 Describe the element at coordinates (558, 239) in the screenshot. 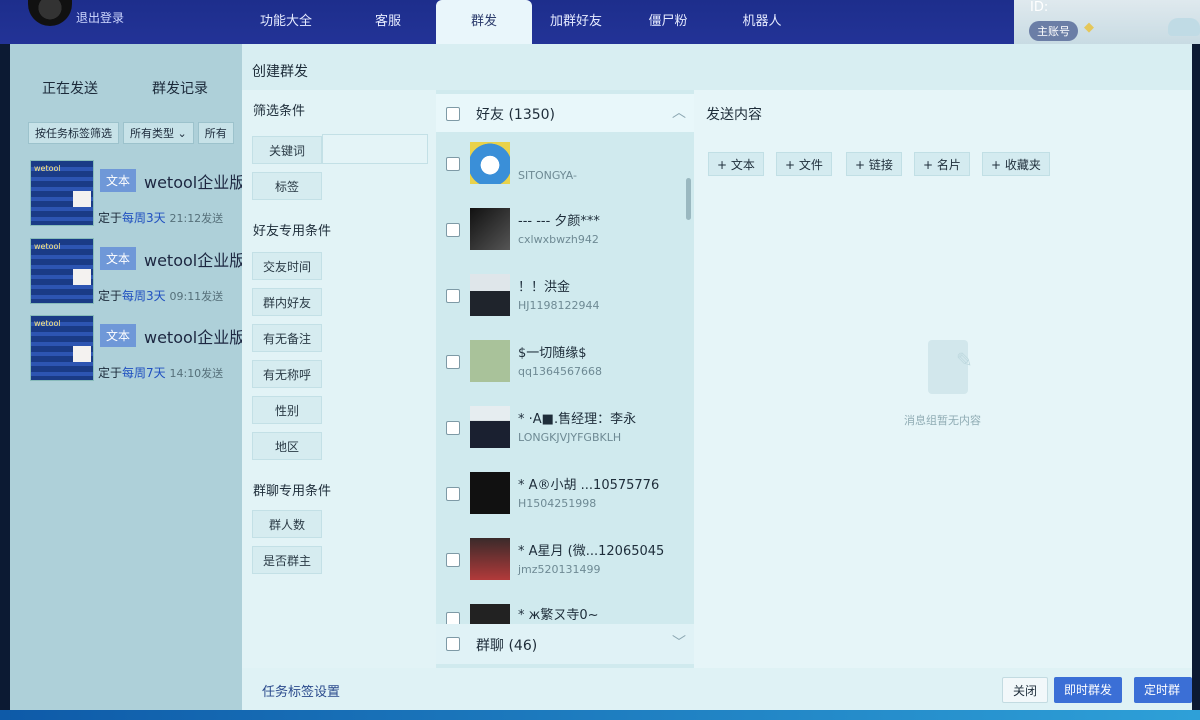

I see `friend-id: cxlwxbwzh942` at that location.